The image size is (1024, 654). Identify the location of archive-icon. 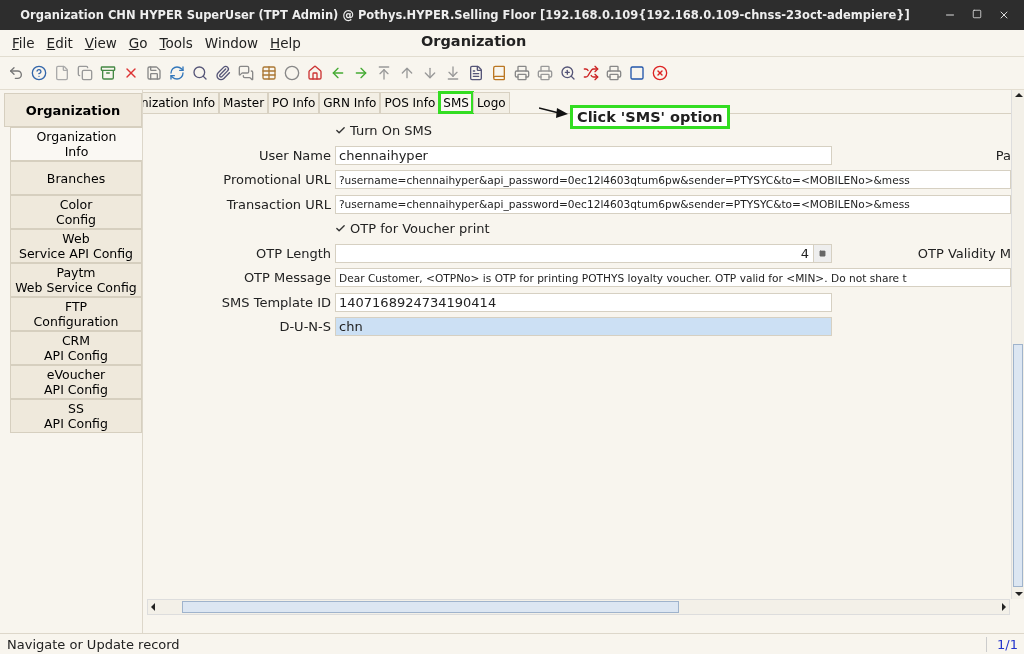
(108, 73).